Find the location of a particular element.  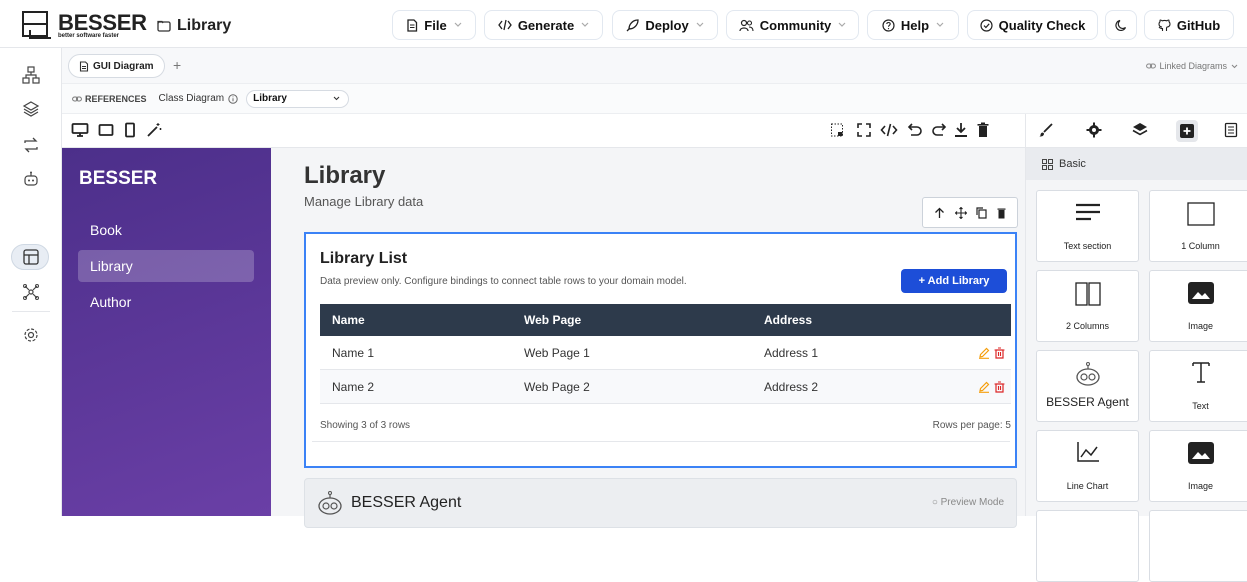

table-header: Name Web Page Address is located at coordinates (665, 320).